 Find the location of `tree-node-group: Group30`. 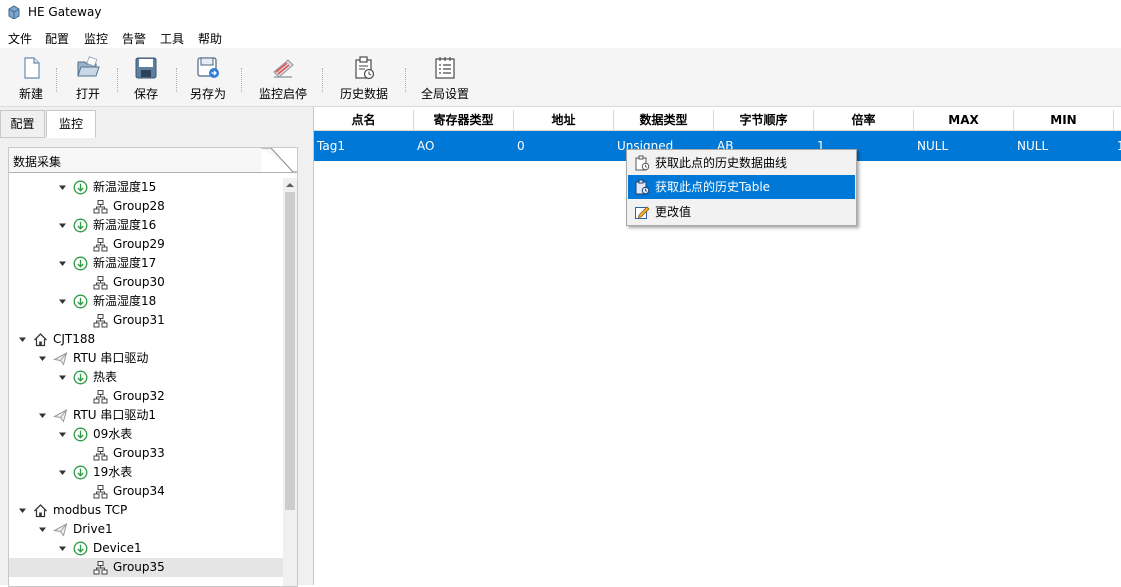

tree-node-group: Group30 is located at coordinates (146, 282).